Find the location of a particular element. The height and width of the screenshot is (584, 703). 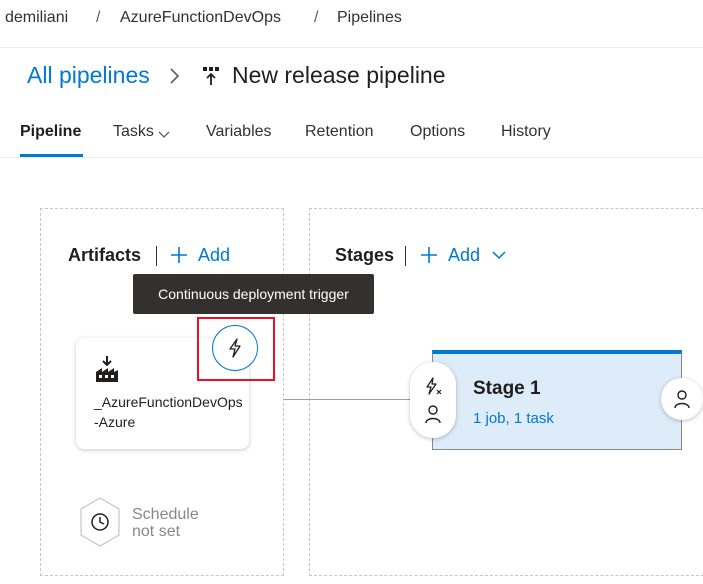

tooltip: Continuous deployment trigger is located at coordinates (253, 294).